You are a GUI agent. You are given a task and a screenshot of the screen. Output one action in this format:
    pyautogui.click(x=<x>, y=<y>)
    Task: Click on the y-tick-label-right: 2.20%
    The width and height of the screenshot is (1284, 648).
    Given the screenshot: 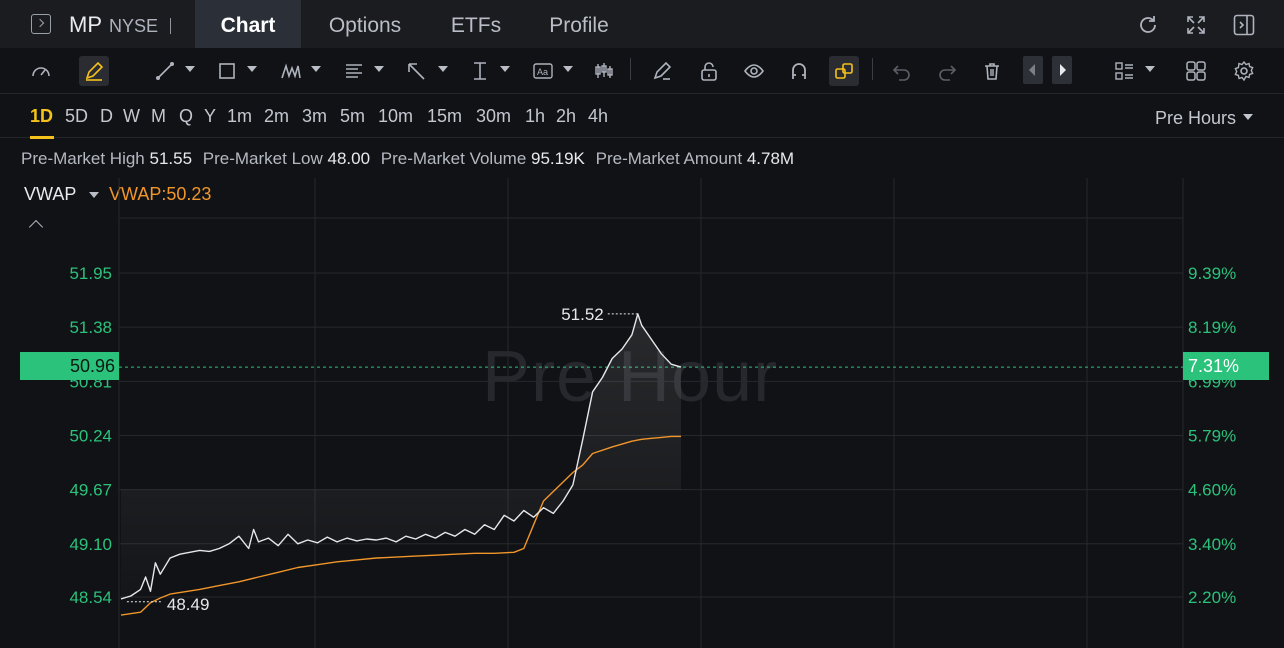 What is the action you would take?
    pyautogui.click(x=1212, y=597)
    